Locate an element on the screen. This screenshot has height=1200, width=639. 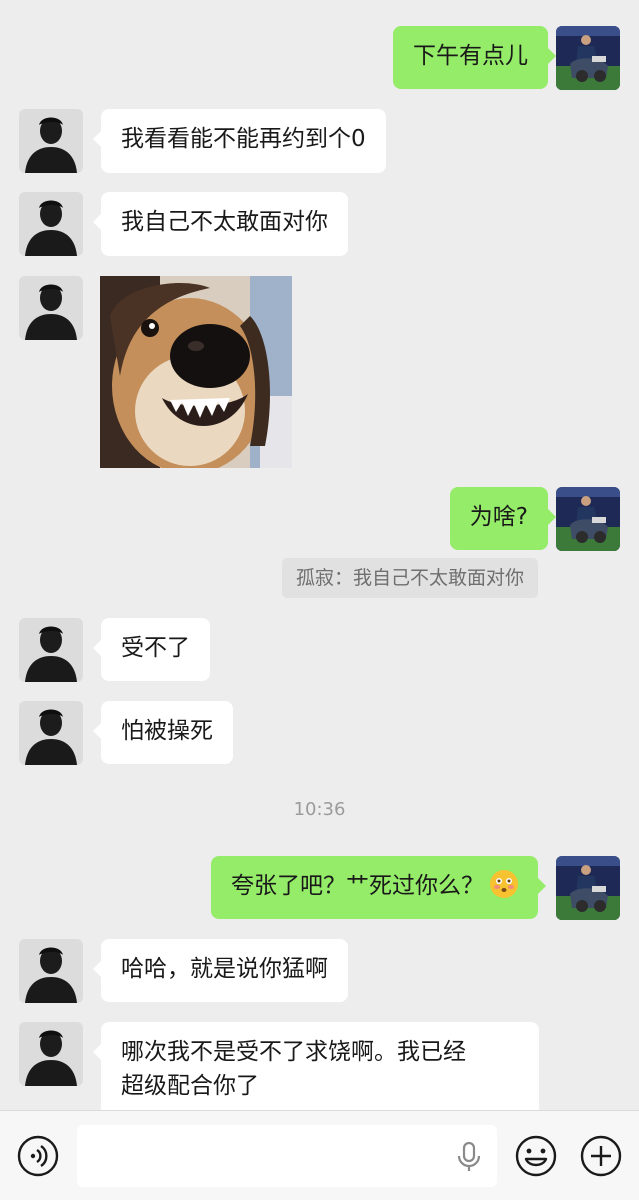
message-text-line: 超级配合你了 is located at coordinates (190, 1086).